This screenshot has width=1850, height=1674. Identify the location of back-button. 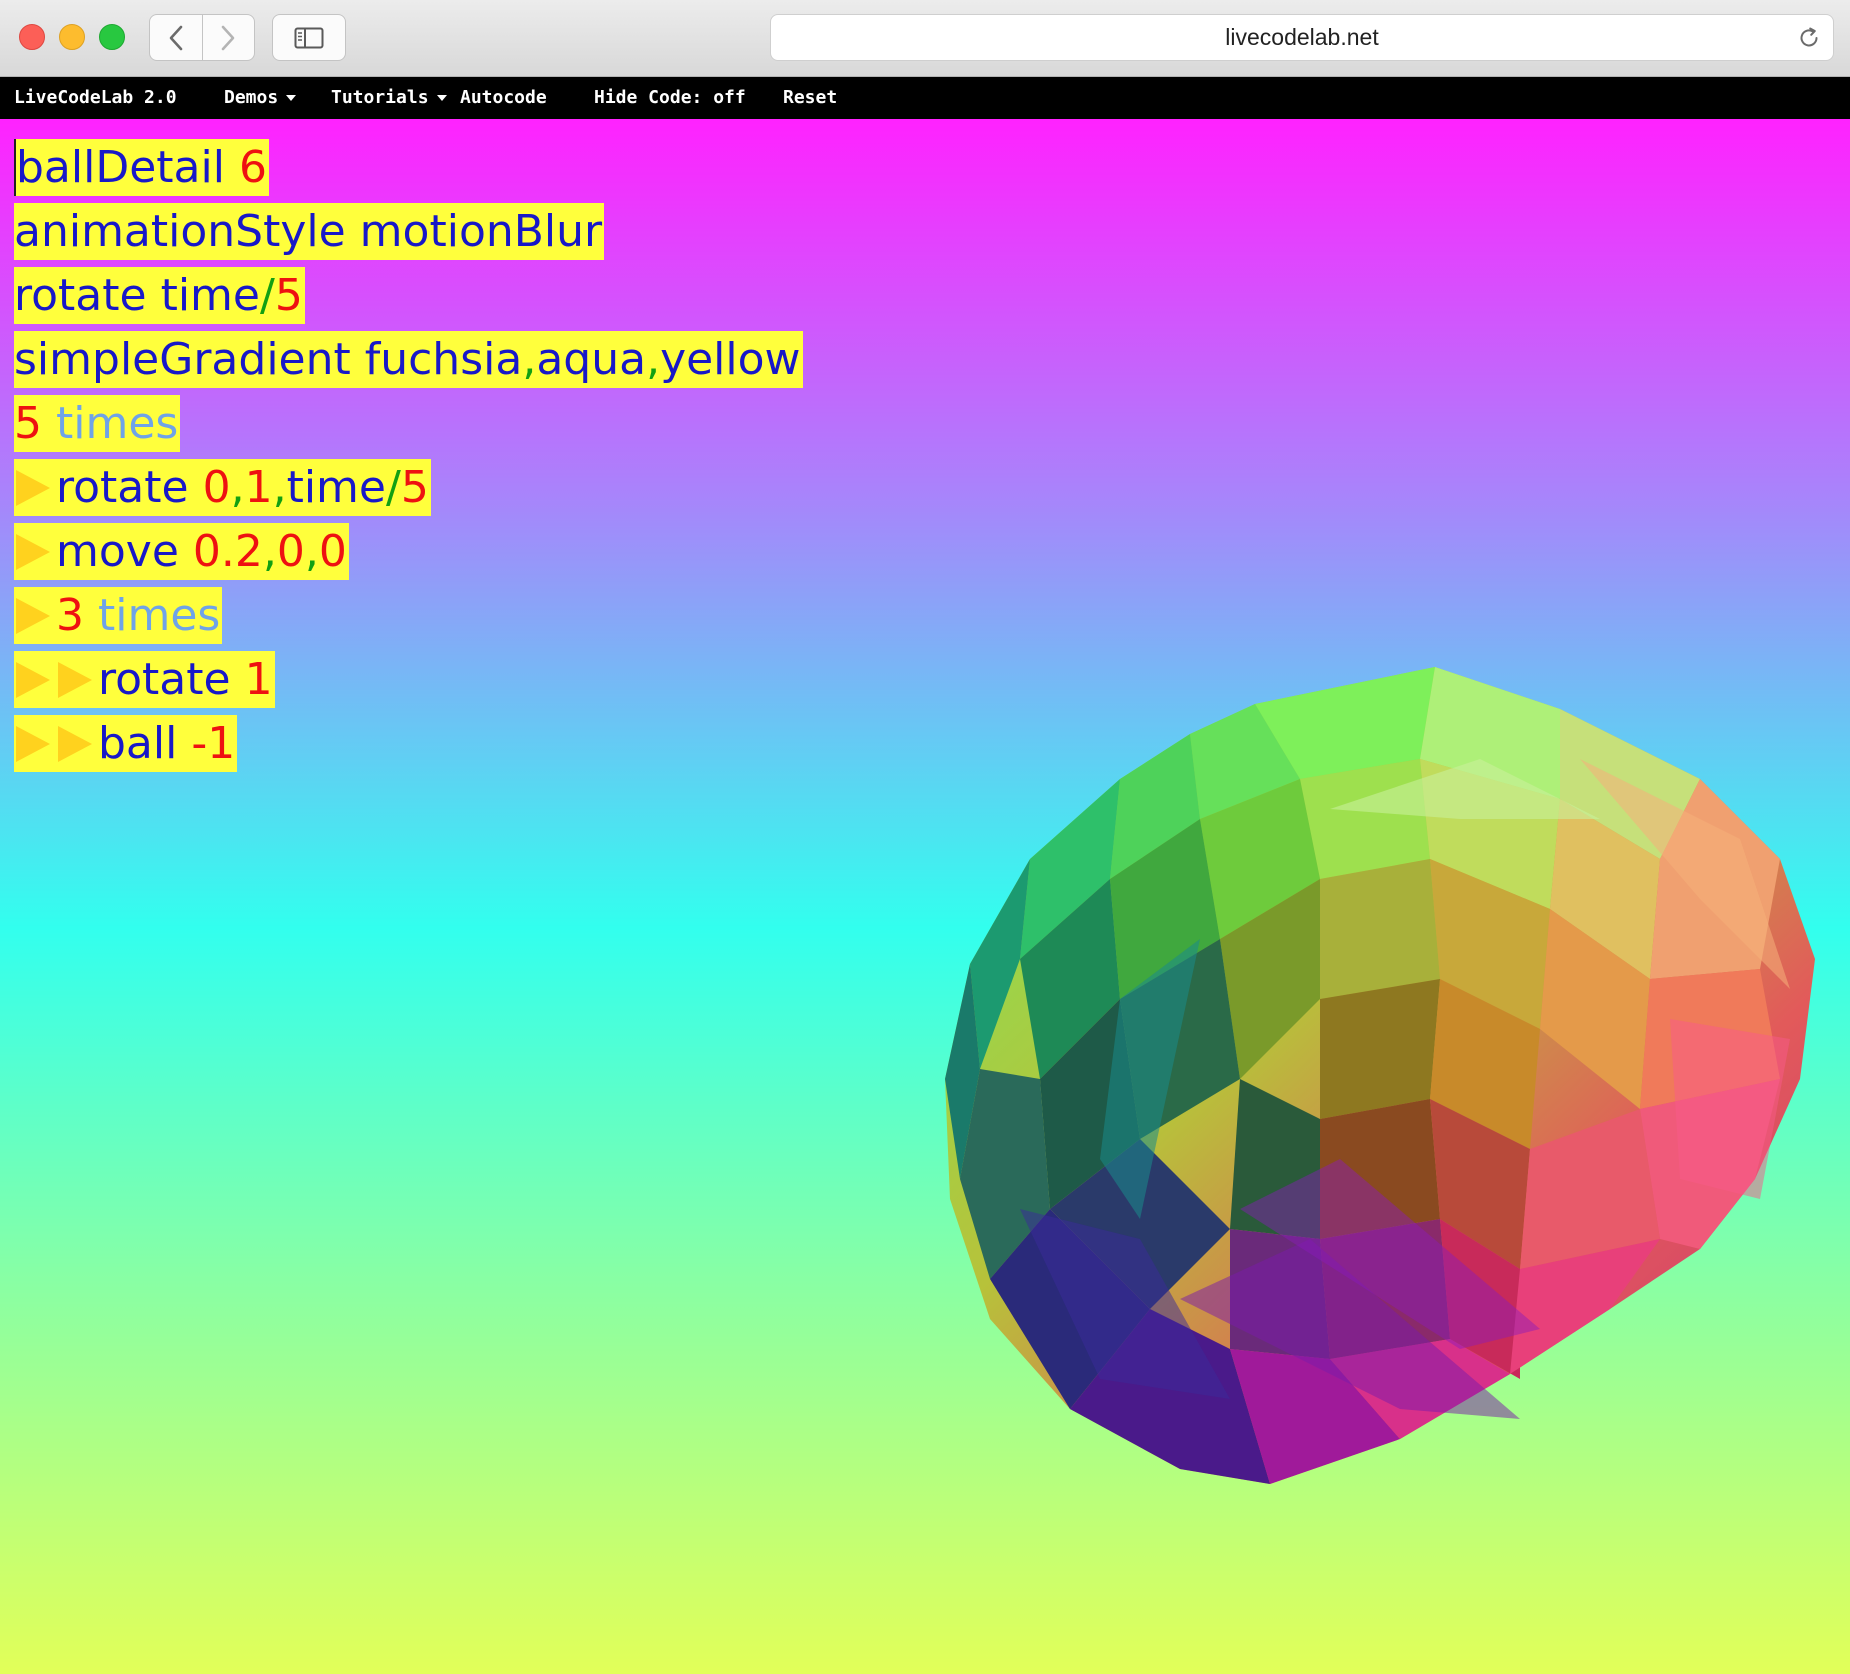
(176, 37).